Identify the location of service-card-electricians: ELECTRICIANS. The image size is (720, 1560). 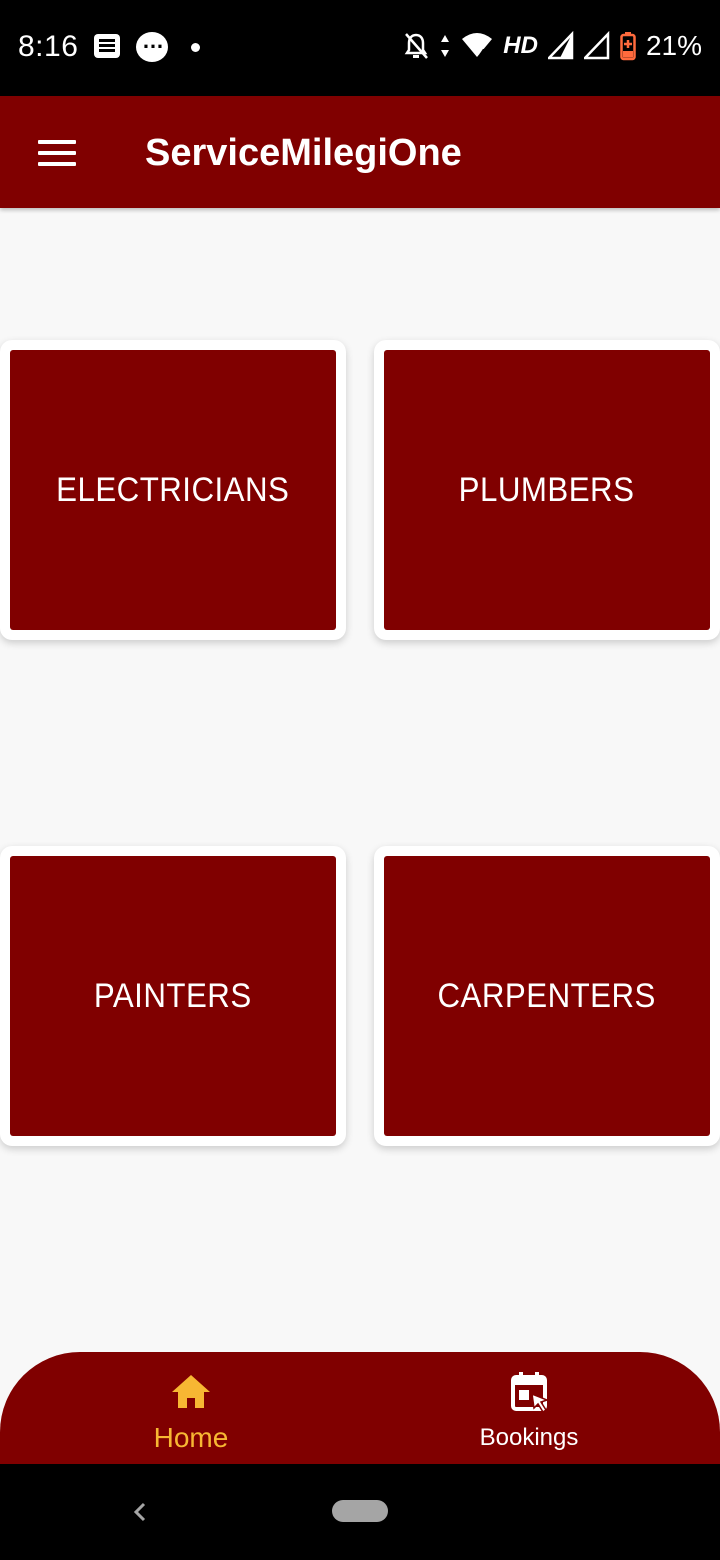
(173, 490).